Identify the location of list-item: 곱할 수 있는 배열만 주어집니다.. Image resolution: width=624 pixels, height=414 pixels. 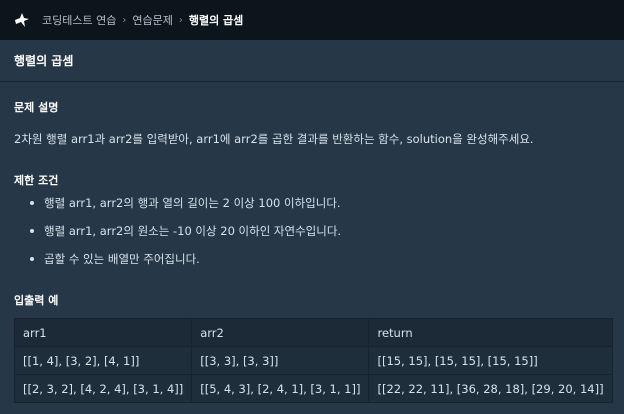
(185, 265).